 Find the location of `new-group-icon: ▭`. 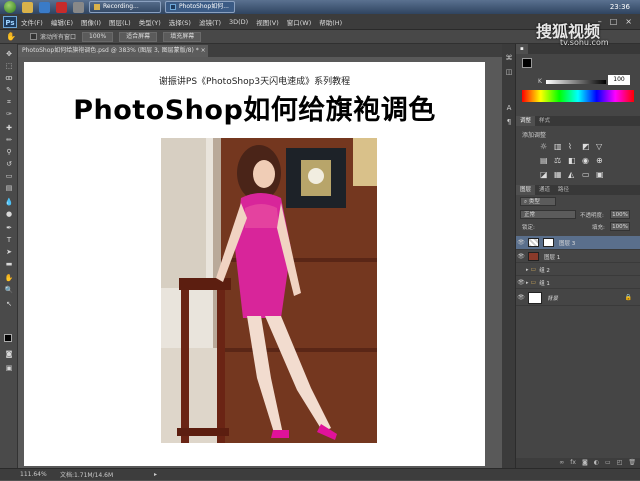

new-group-icon: ▭ is located at coordinates (608, 463).